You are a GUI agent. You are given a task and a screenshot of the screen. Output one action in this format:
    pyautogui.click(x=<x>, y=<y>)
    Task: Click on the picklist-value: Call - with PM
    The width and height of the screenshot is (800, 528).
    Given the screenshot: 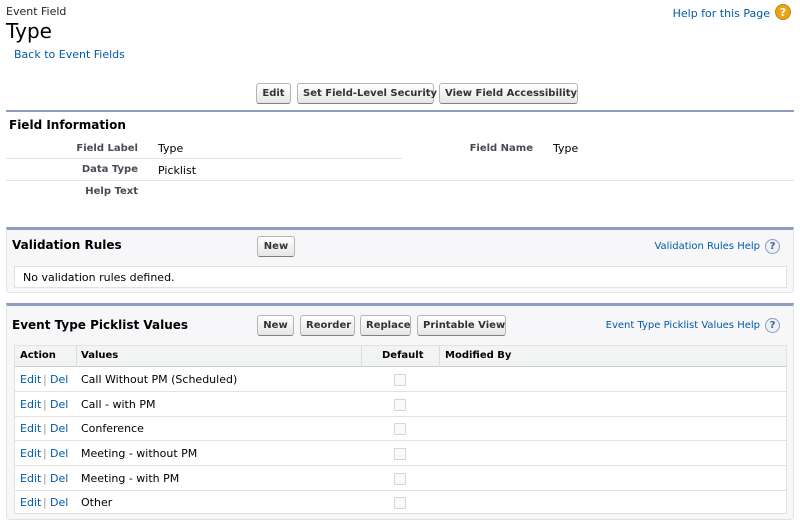 What is the action you would take?
    pyautogui.click(x=118, y=404)
    